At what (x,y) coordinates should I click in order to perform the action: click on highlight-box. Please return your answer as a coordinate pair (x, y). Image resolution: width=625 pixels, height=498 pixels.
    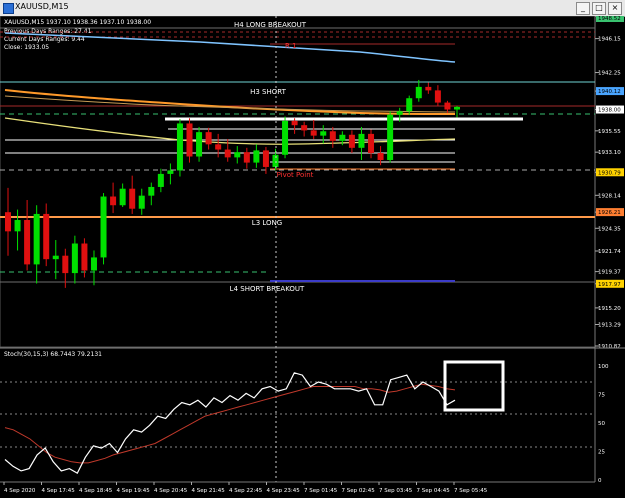
    Looking at the image, I should click on (474, 386).